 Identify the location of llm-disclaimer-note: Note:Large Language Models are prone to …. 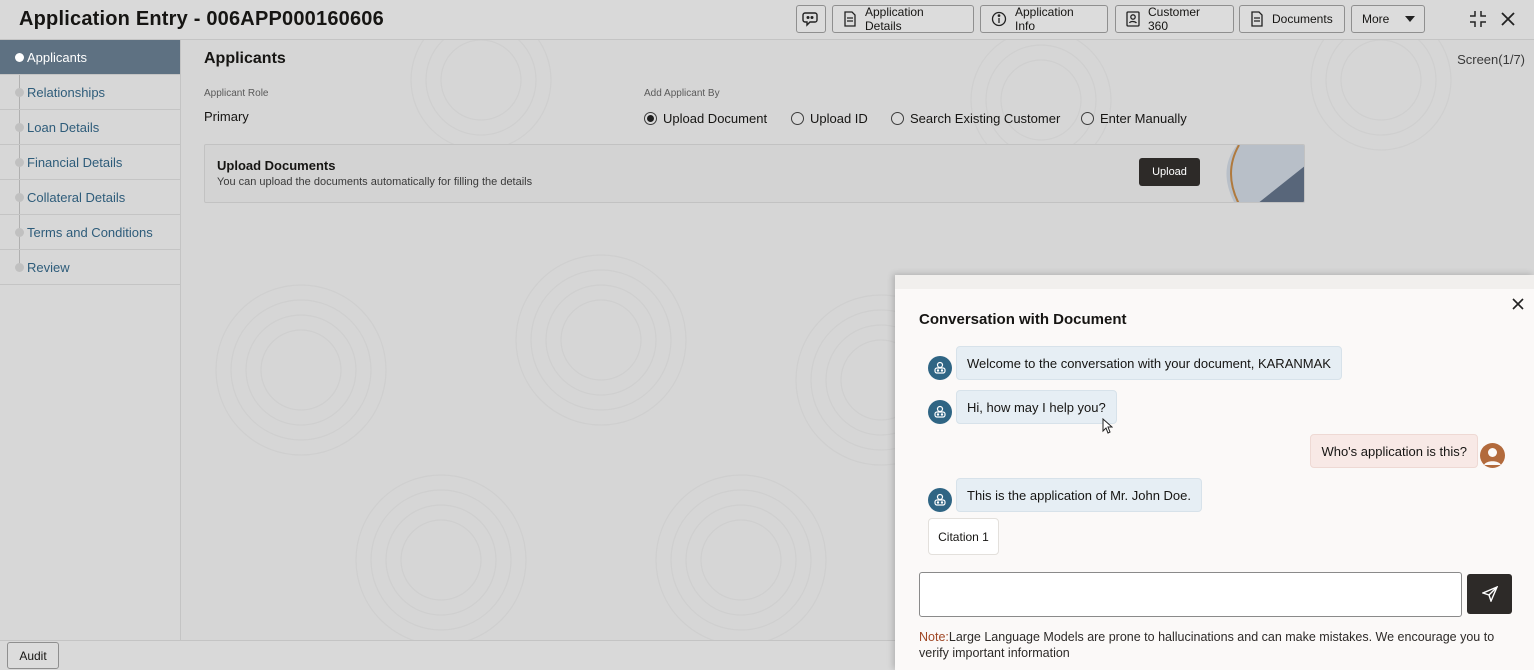
(1214, 645).